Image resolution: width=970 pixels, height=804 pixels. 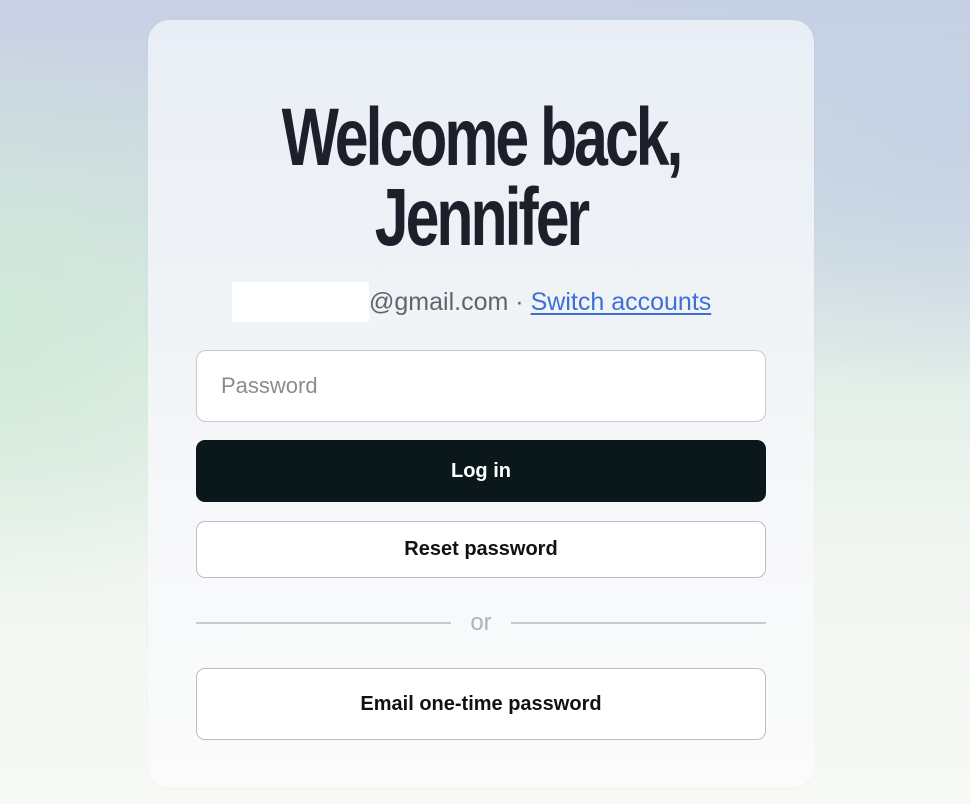 I want to click on welcome-heading-line-2: Jennifer, so click(x=482, y=217).